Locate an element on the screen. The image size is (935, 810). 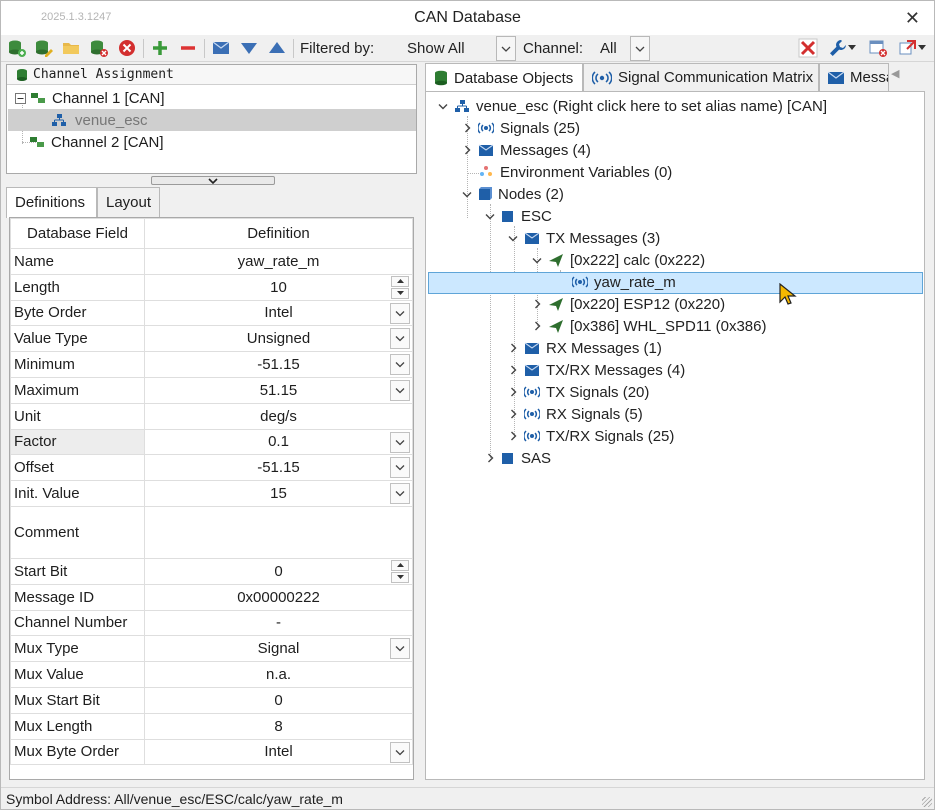
tree-node-signals: Signals (25) is located at coordinates (520, 128).